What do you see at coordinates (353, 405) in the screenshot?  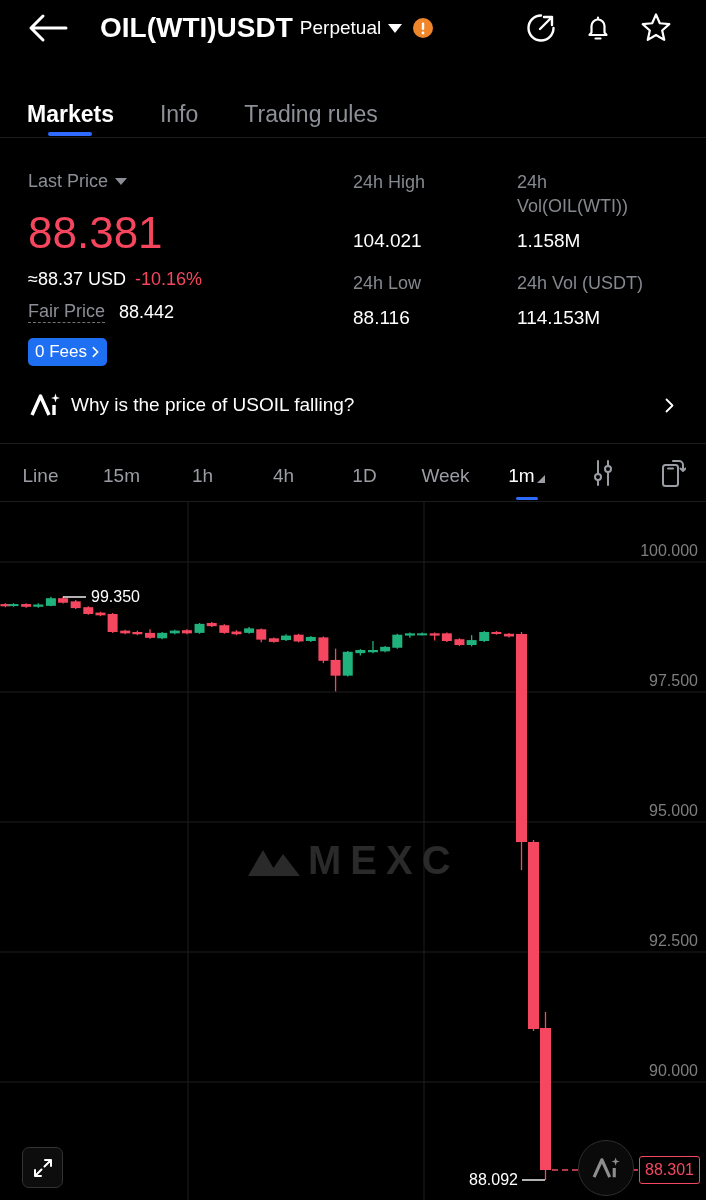 I see `ai-question-link: Why is the price of USOIL falling?` at bounding box center [353, 405].